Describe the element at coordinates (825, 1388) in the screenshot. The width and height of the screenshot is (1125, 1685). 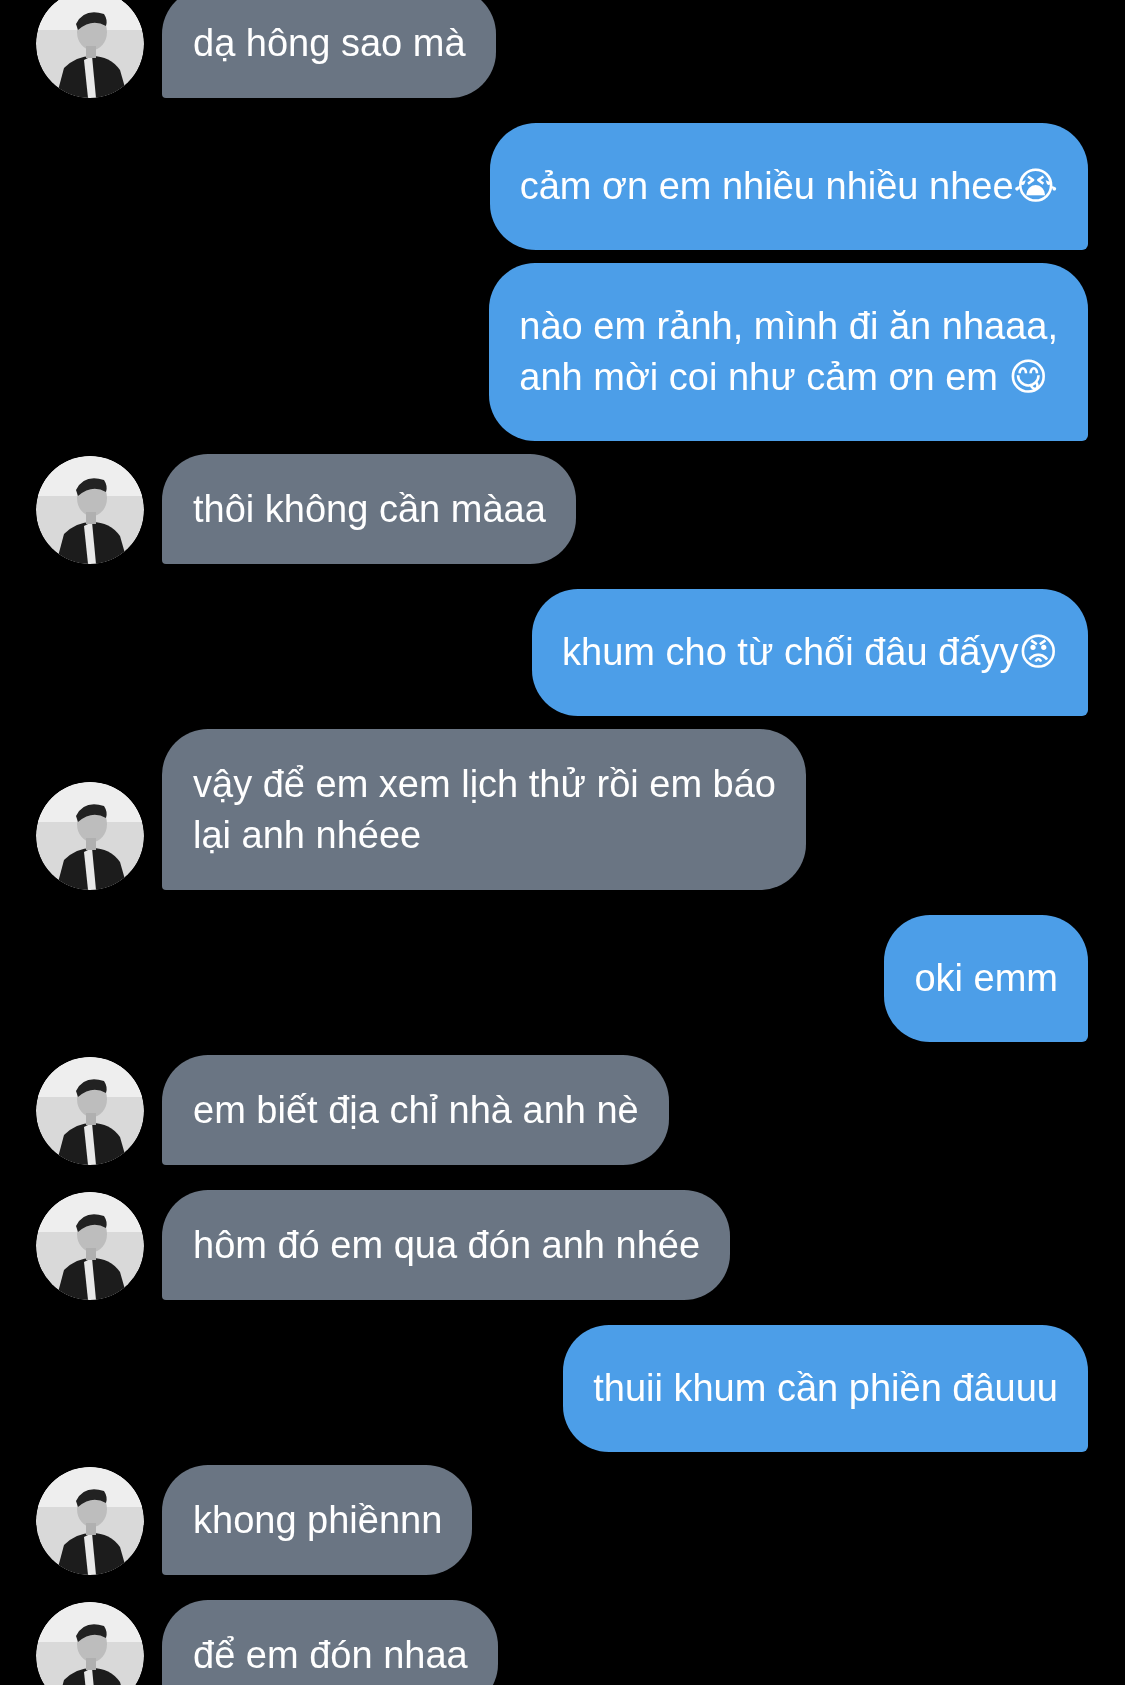
I see `message-bubble: thuii khum cần phiền đâuuu` at that location.